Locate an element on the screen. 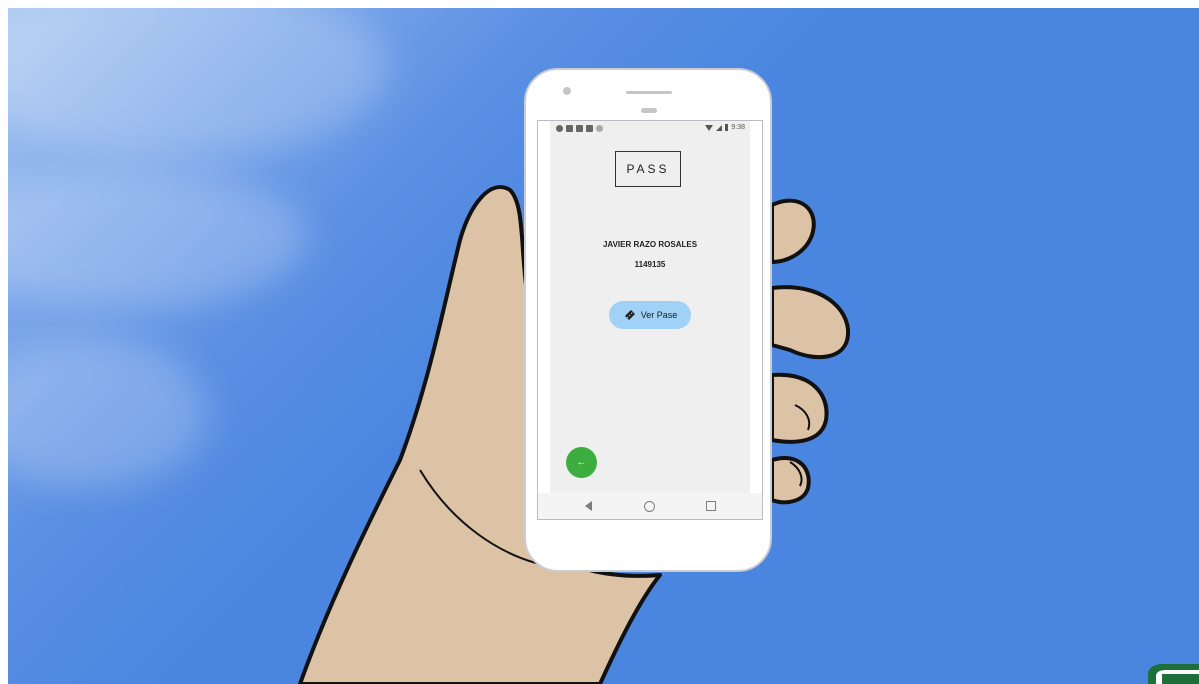  front-camera is located at coordinates (567, 91).